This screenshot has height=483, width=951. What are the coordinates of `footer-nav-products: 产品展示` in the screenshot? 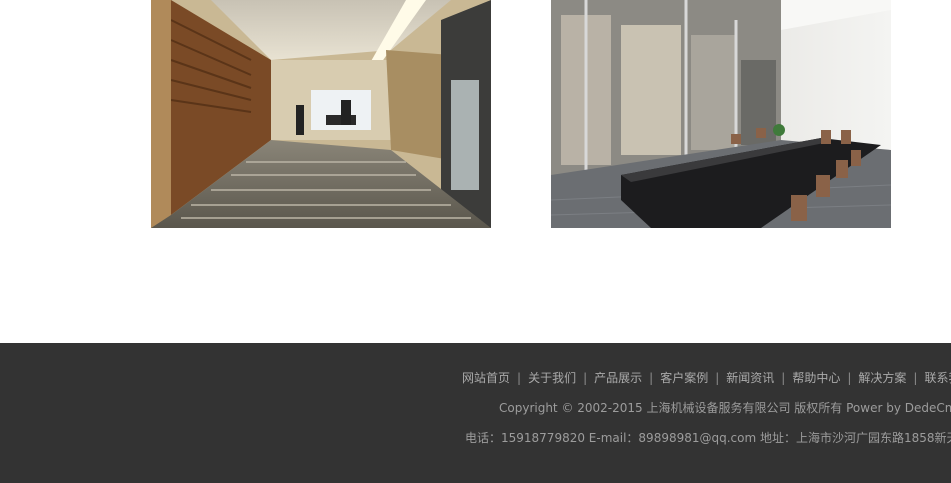 It's located at (618, 378).